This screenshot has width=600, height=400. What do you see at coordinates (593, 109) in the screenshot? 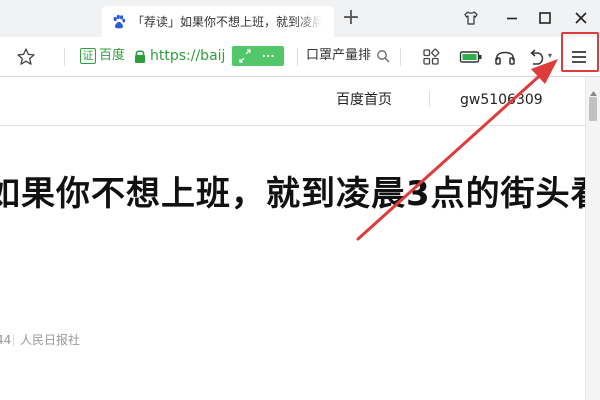
I see `scroll-thumb` at bounding box center [593, 109].